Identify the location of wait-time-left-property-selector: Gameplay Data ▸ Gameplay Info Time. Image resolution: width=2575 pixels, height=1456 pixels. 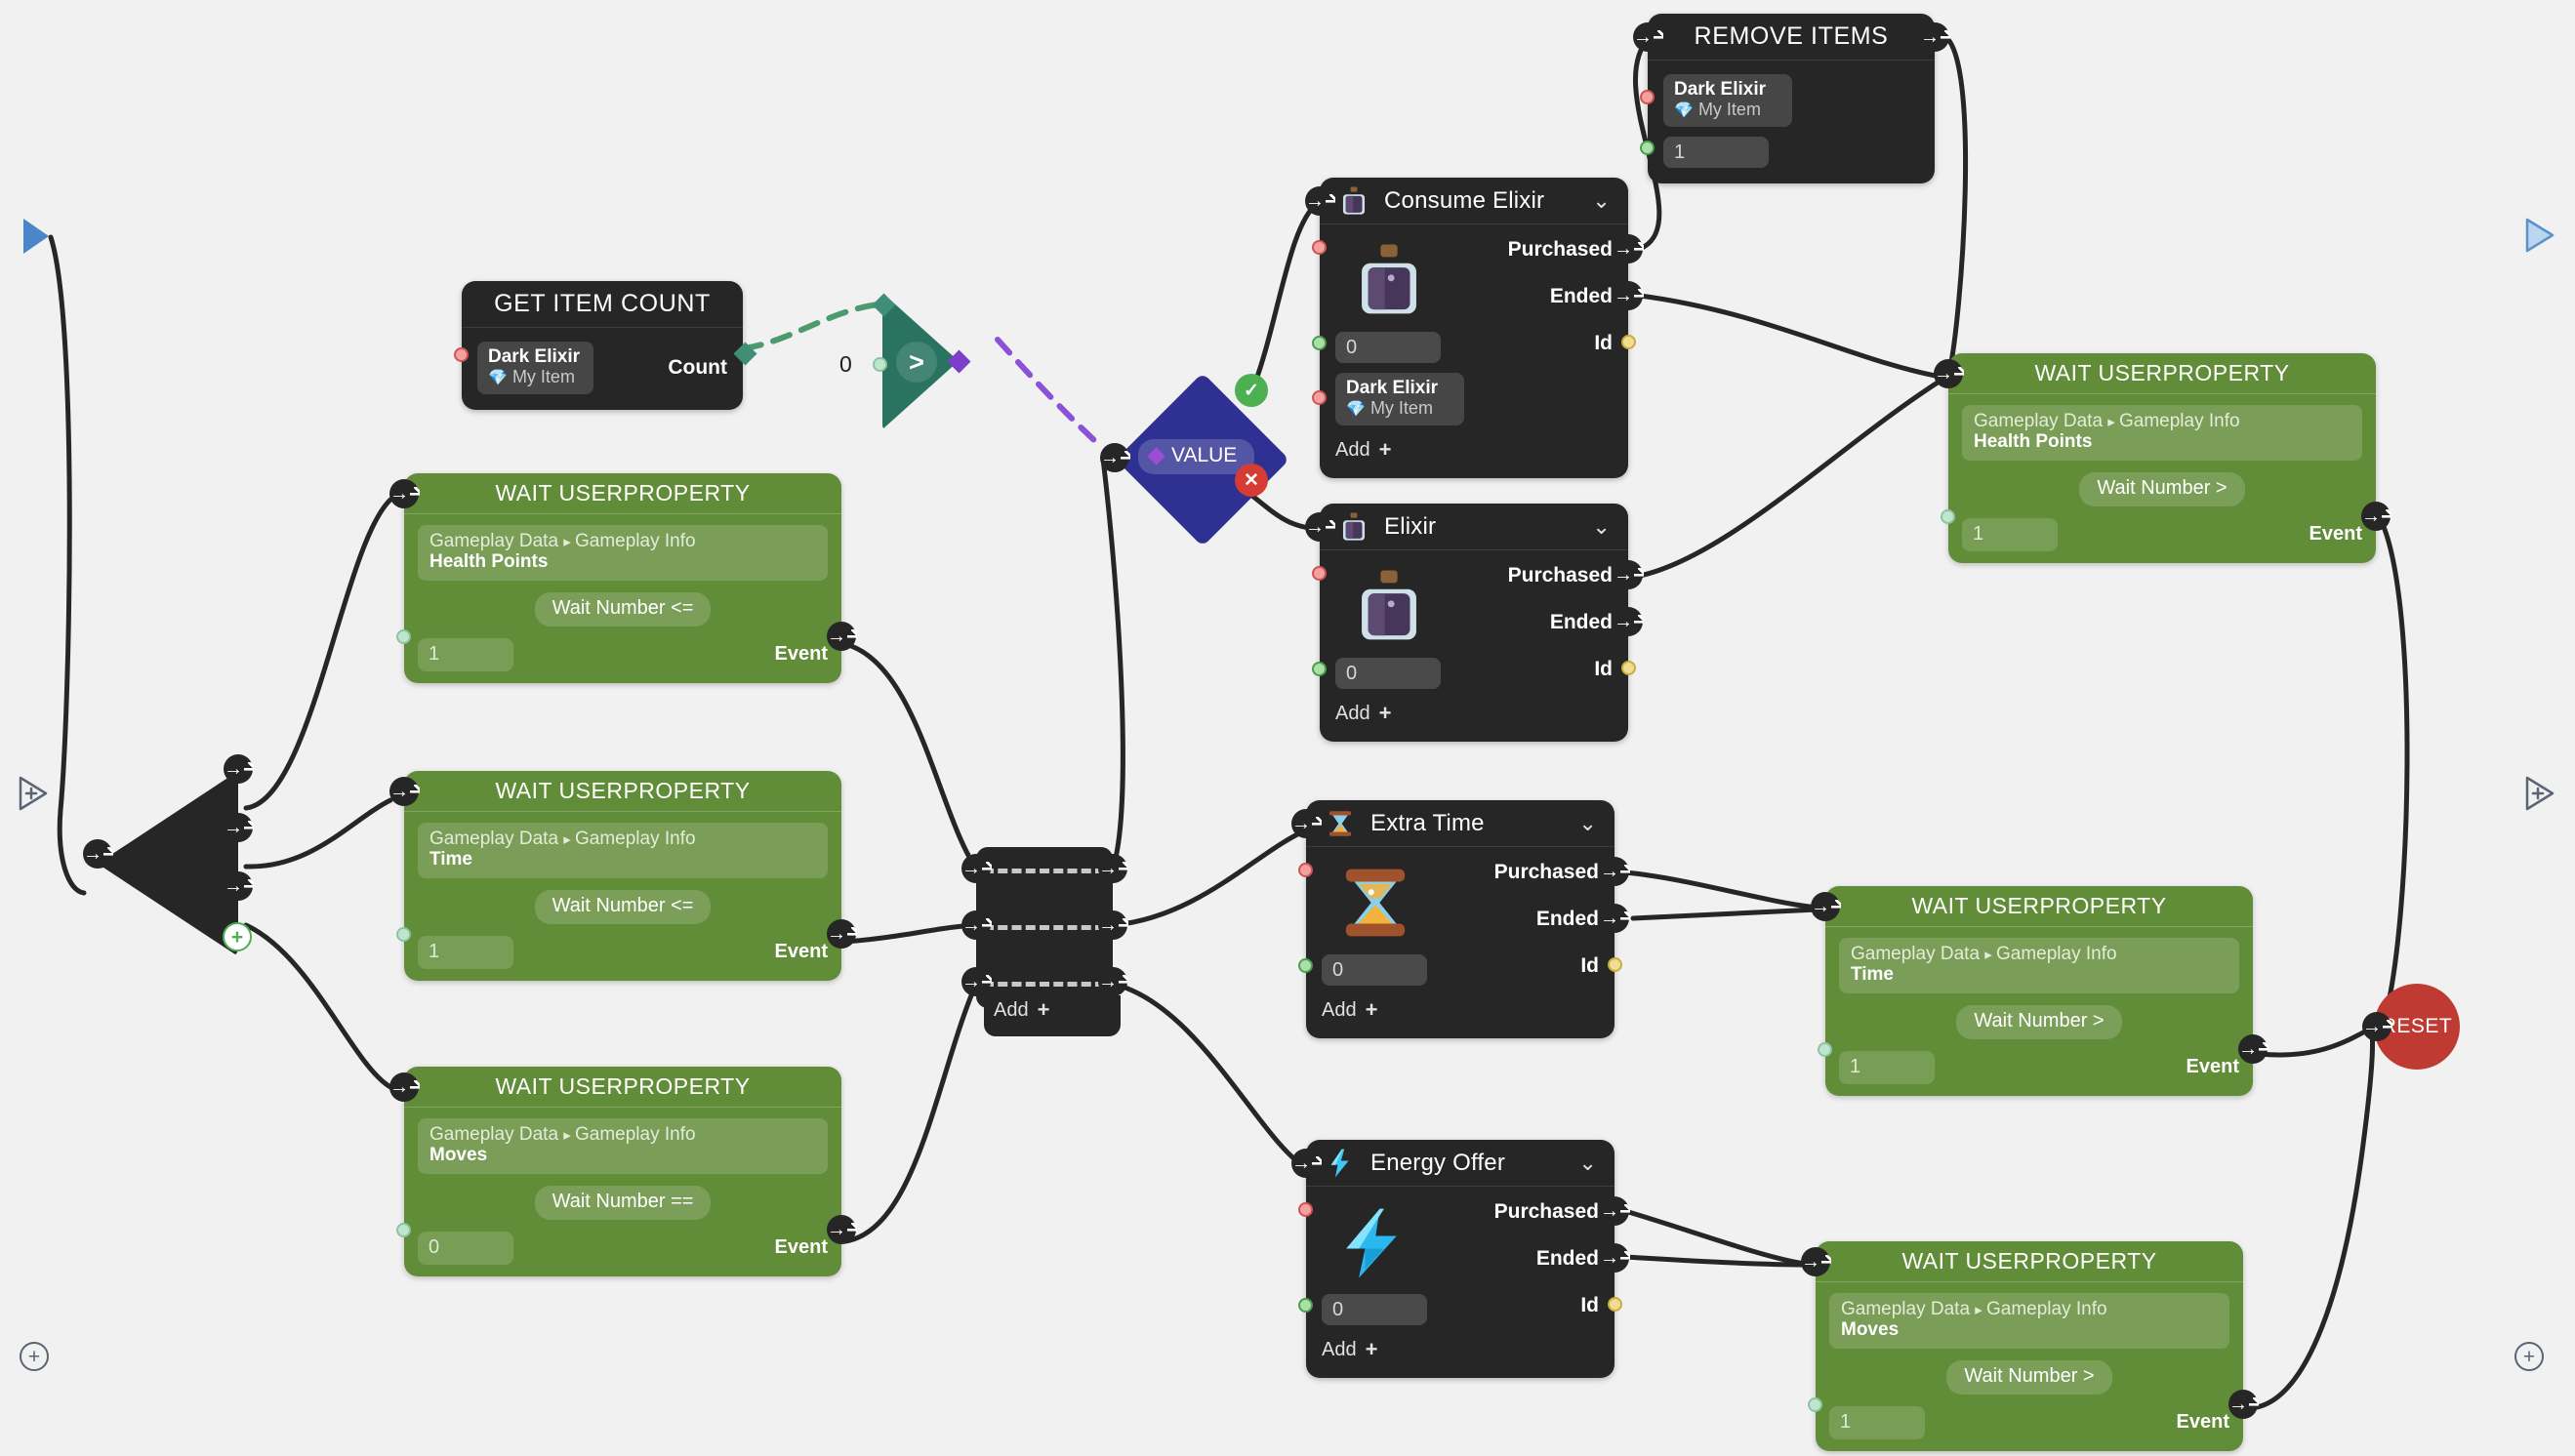
(623, 850).